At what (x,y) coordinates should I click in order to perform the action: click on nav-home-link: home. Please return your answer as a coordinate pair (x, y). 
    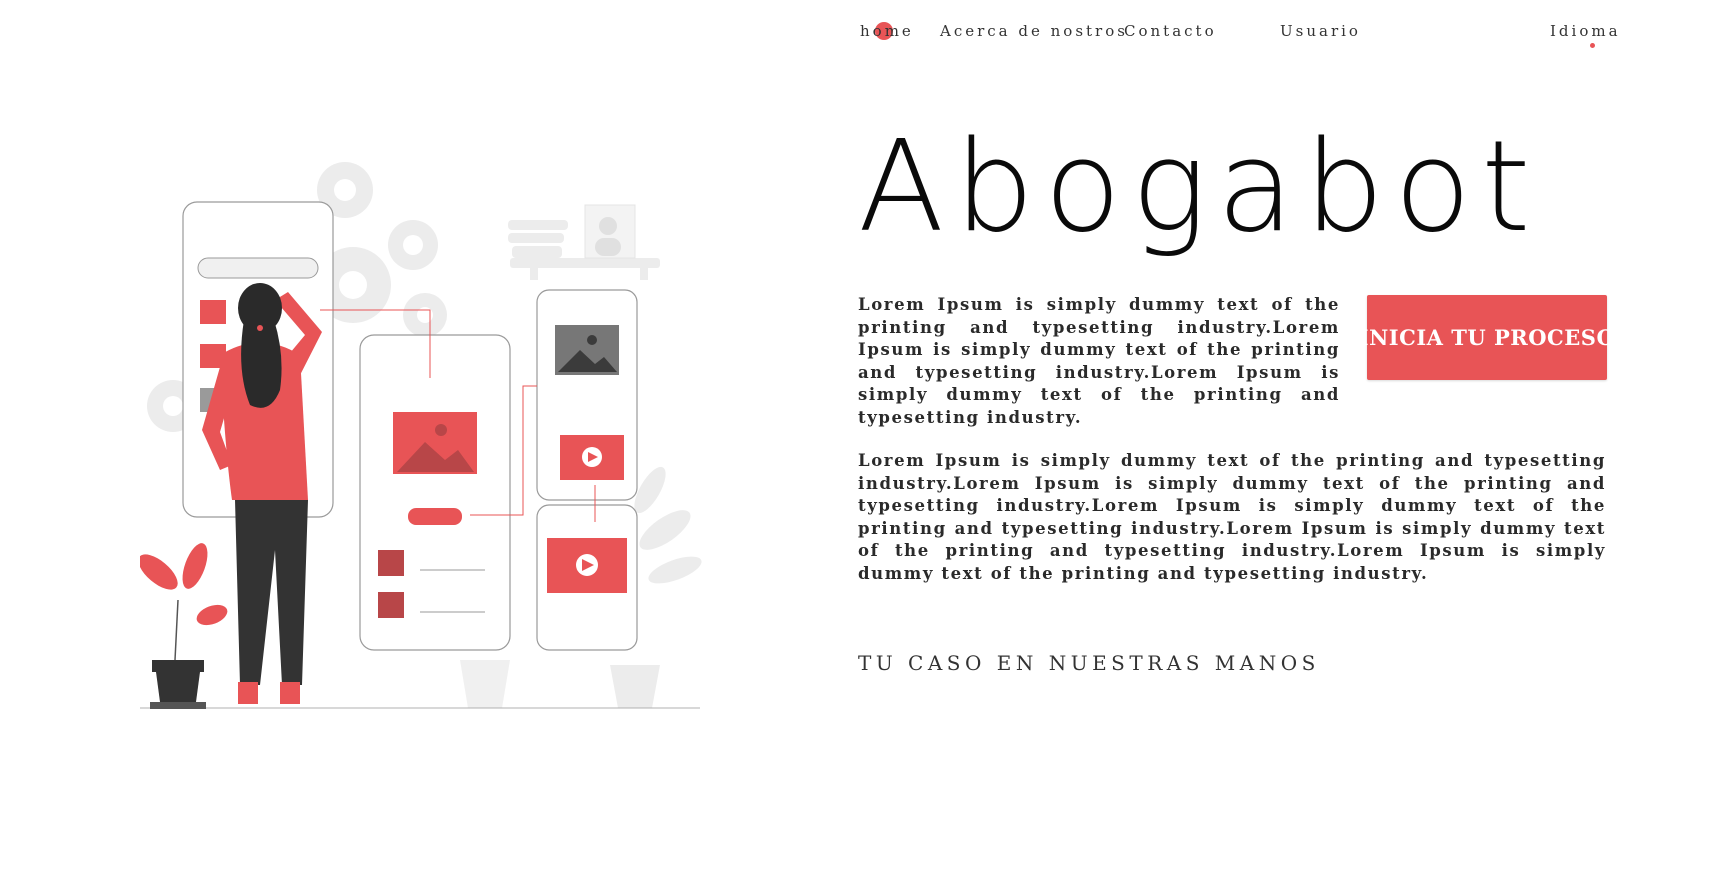
    Looking at the image, I should click on (887, 31).